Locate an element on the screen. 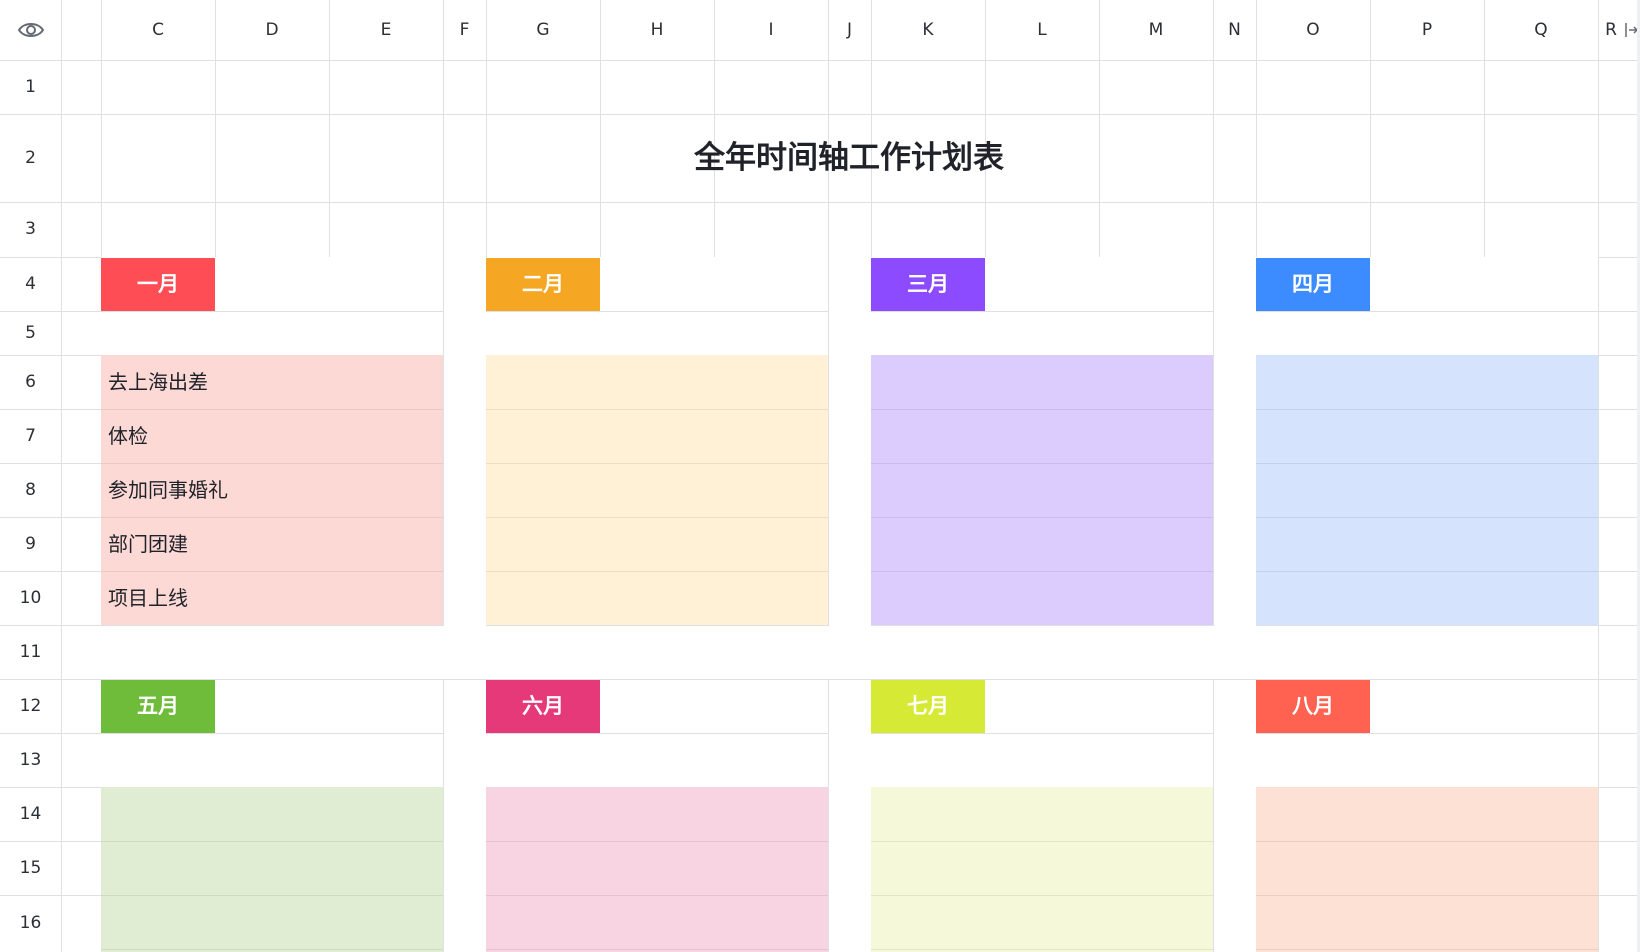  column-header-o: O is located at coordinates (1313, 30).